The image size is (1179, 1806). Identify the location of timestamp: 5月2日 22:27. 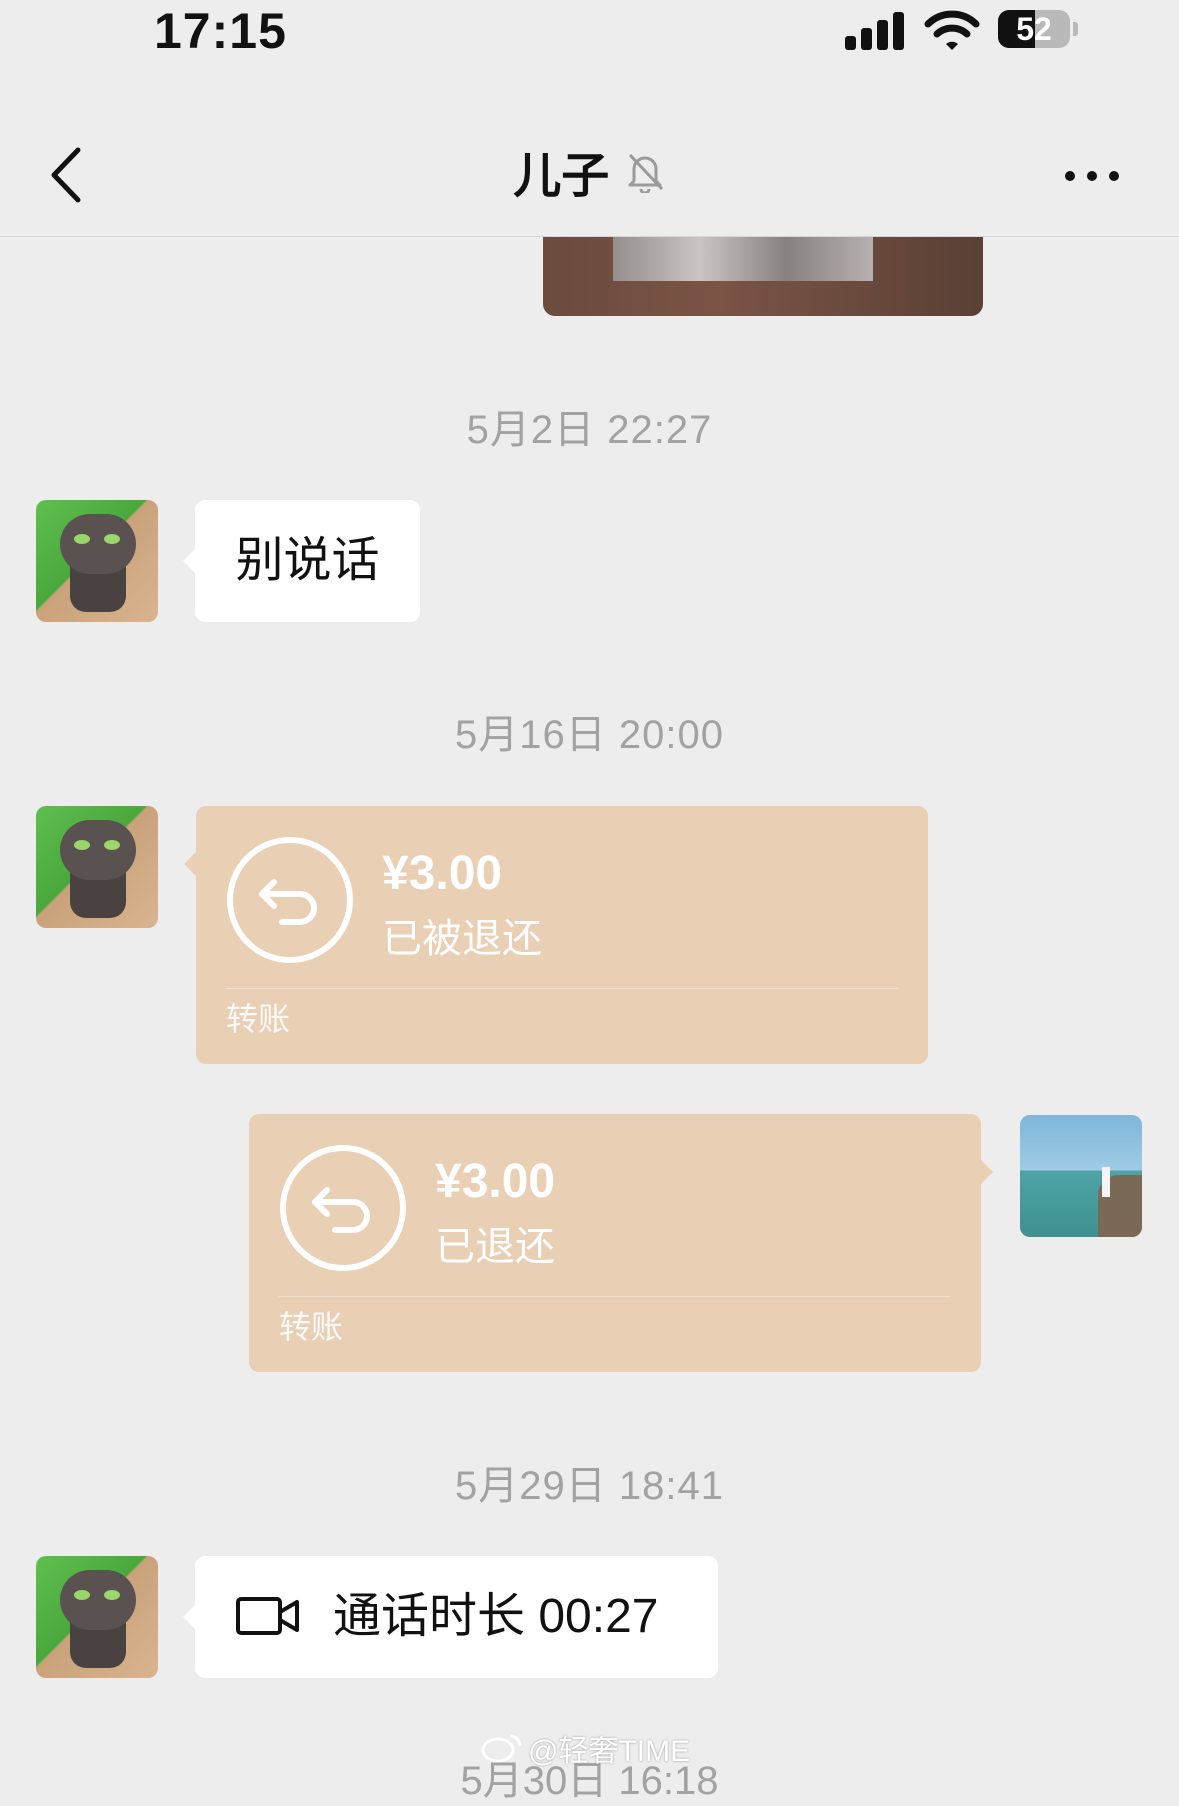
(589, 430).